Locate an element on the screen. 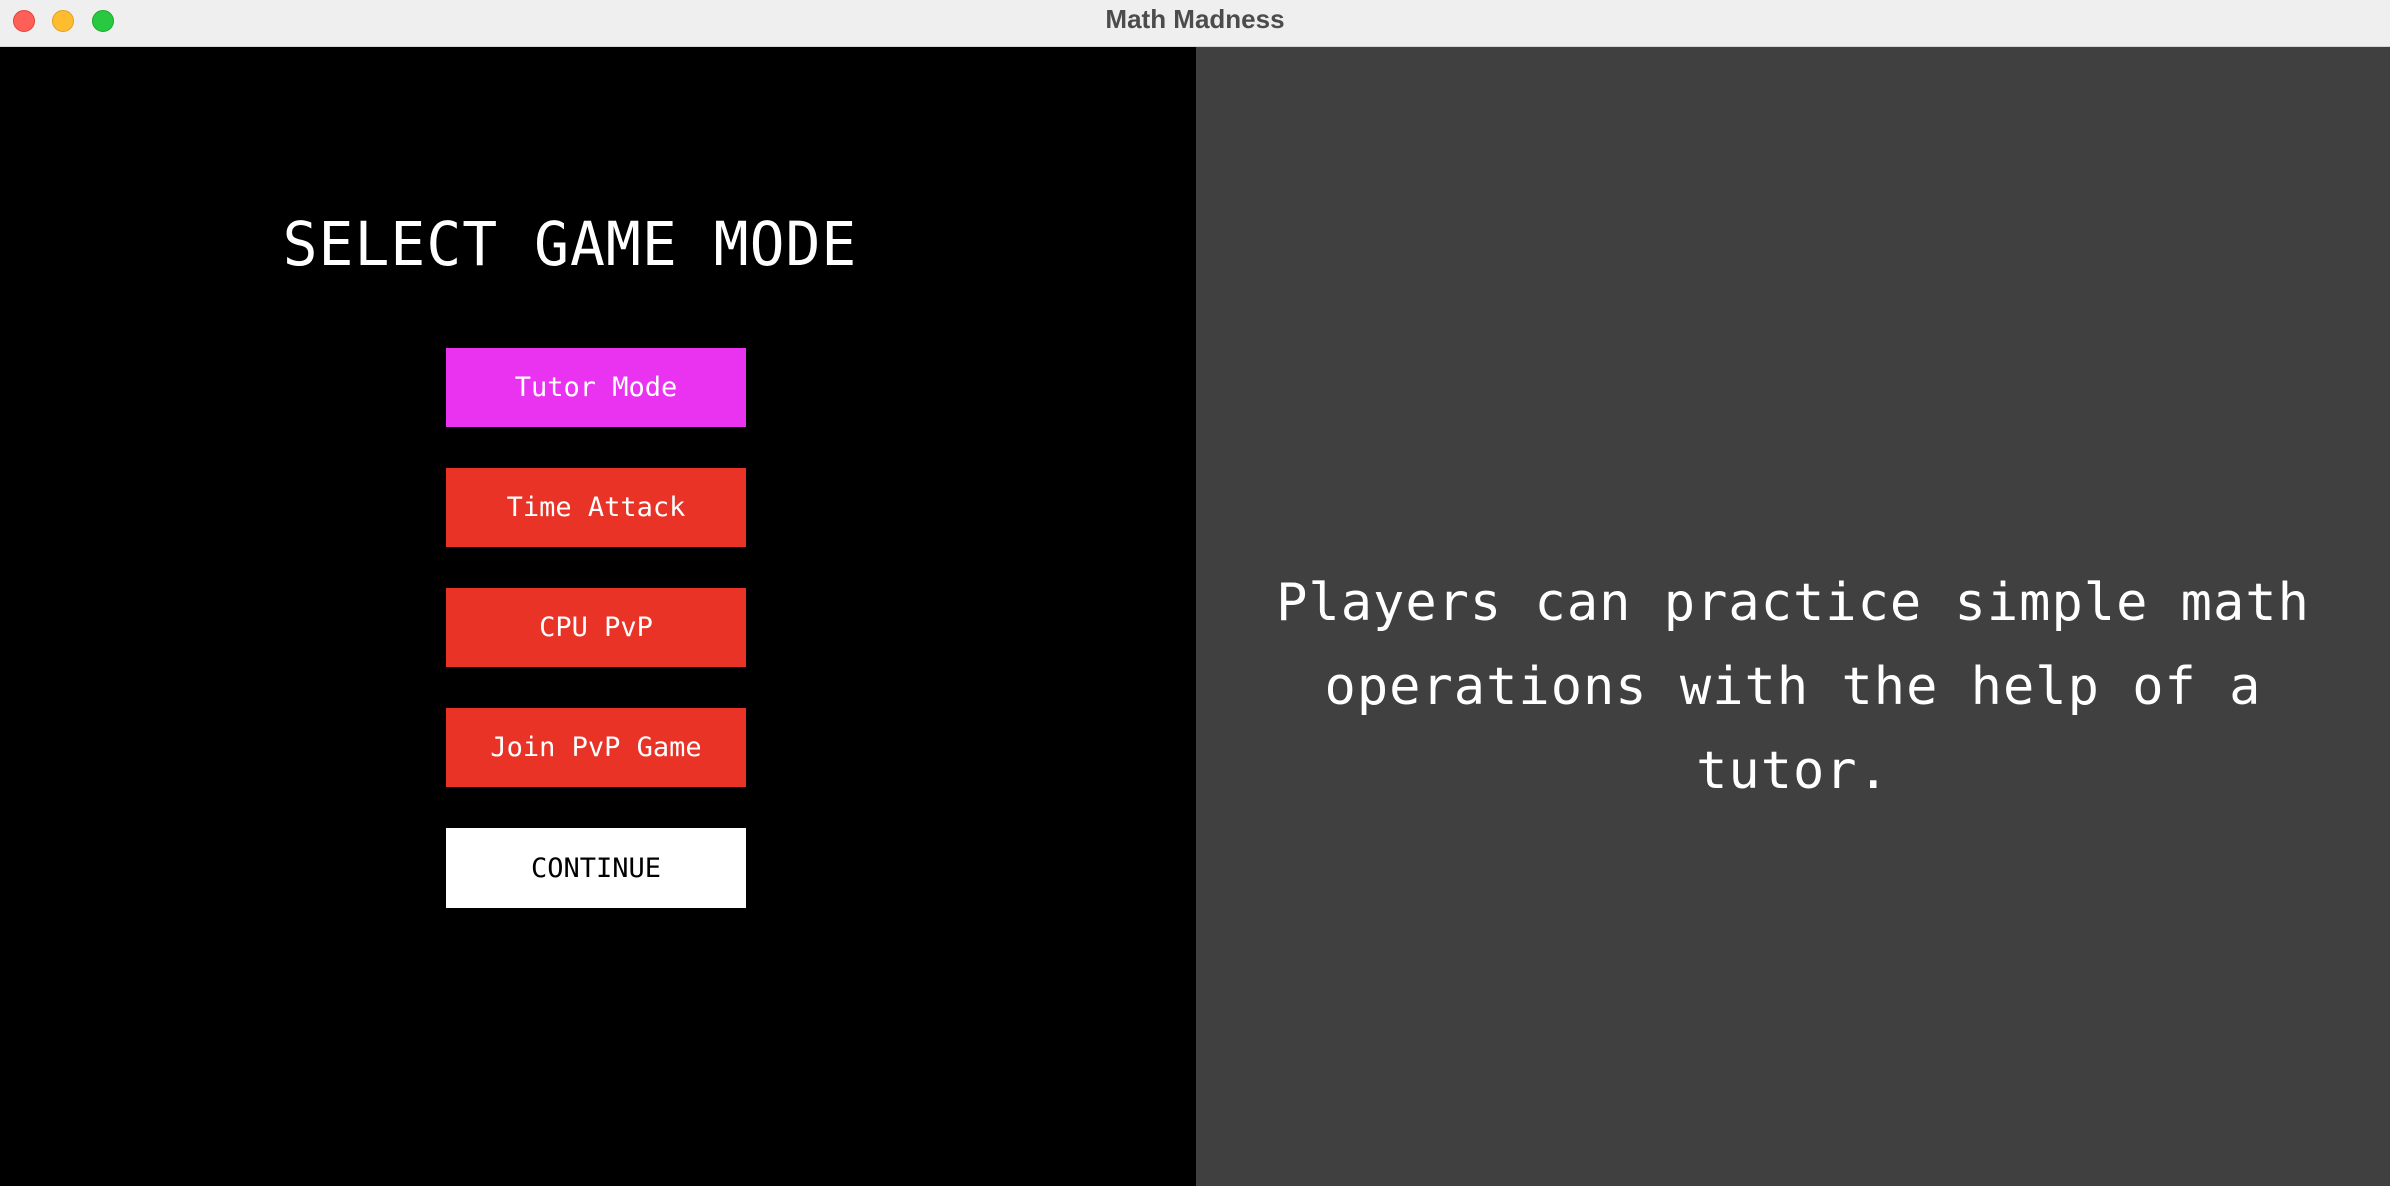 Image resolution: width=2390 pixels, height=1186 pixels. window-title: Math Madness is located at coordinates (1195, 19).